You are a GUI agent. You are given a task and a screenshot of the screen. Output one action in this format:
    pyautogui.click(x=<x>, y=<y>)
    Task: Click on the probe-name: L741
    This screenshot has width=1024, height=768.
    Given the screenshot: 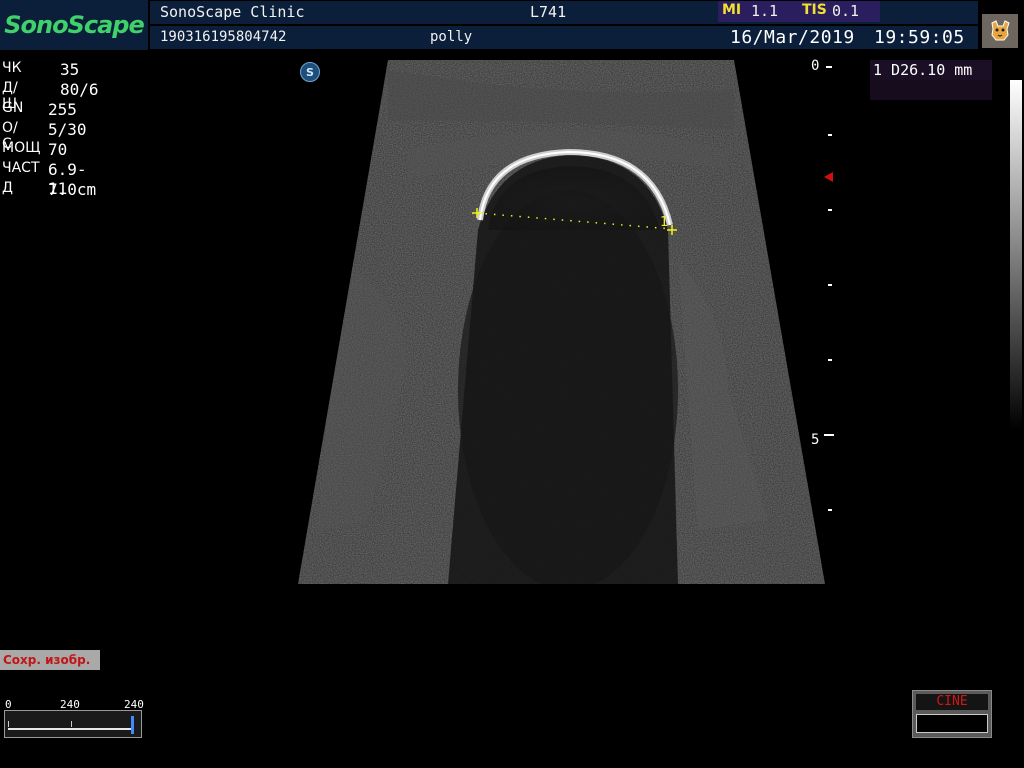 What is the action you would take?
    pyautogui.click(x=548, y=12)
    